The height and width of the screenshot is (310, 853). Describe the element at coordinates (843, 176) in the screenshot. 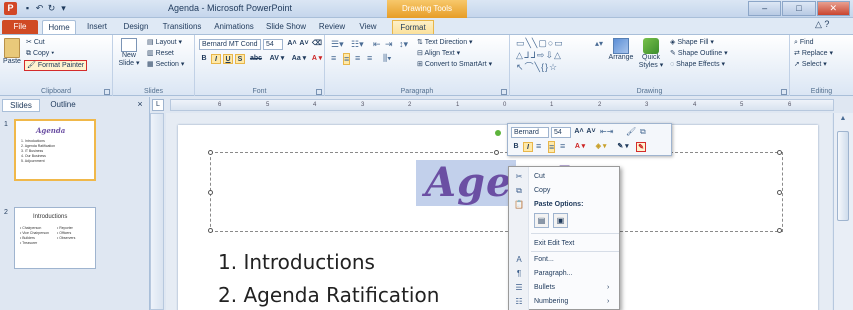

I see `scrollbar-thumb` at that location.